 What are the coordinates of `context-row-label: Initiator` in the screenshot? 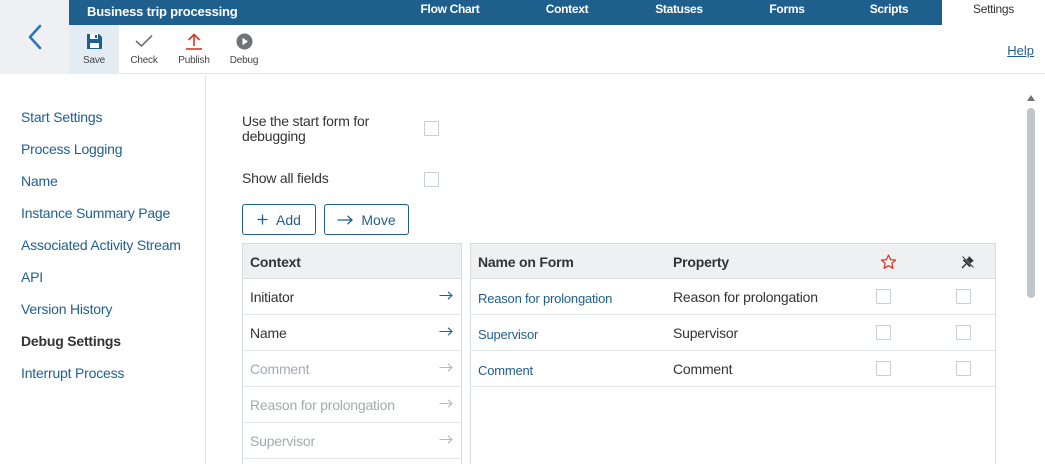 It's located at (272, 297).